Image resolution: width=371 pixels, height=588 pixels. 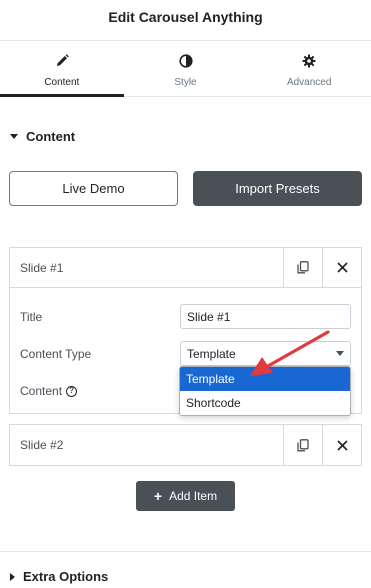 I want to click on title-field-label: Title, so click(x=31, y=317).